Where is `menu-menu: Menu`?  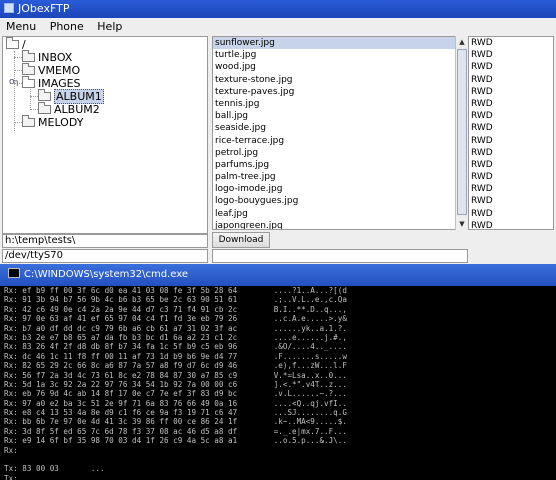
menu-menu: Menu is located at coordinates (21, 27).